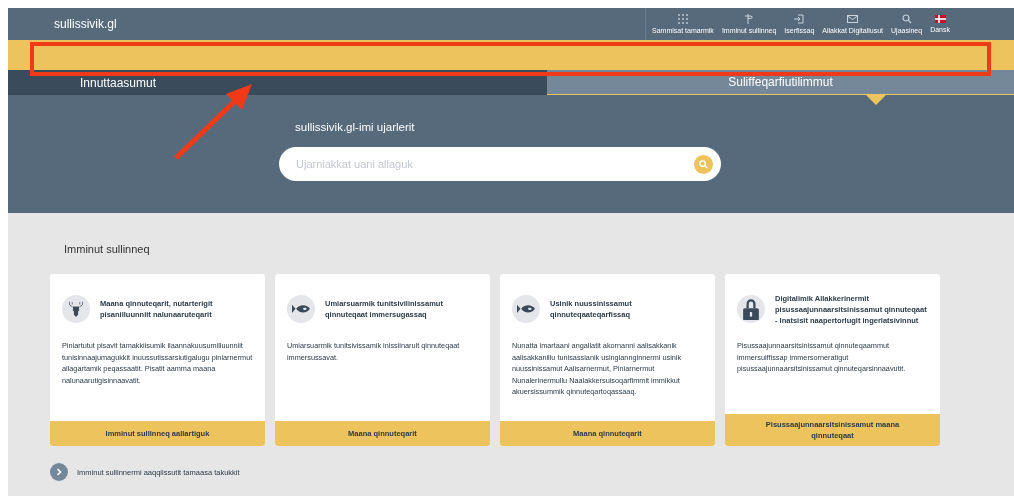 The image size is (1014, 496). What do you see at coordinates (107, 249) in the screenshot?
I see `section-heading: Imminut sullinneq` at bounding box center [107, 249].